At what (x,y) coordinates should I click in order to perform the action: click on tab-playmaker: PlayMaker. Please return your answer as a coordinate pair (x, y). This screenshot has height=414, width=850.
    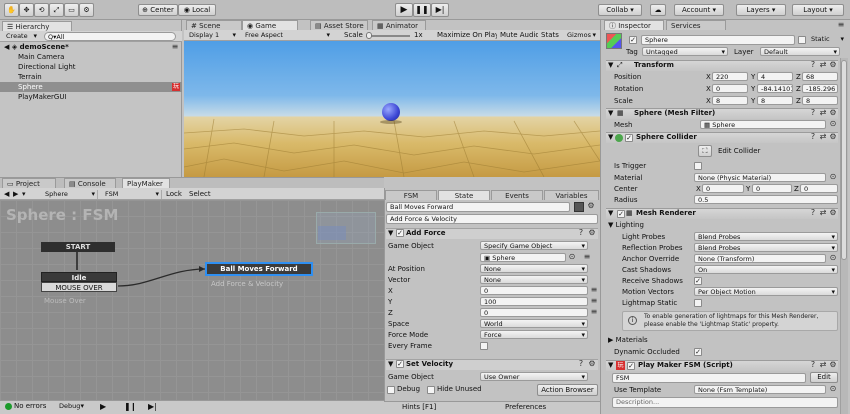
    Looking at the image, I should click on (146, 183).